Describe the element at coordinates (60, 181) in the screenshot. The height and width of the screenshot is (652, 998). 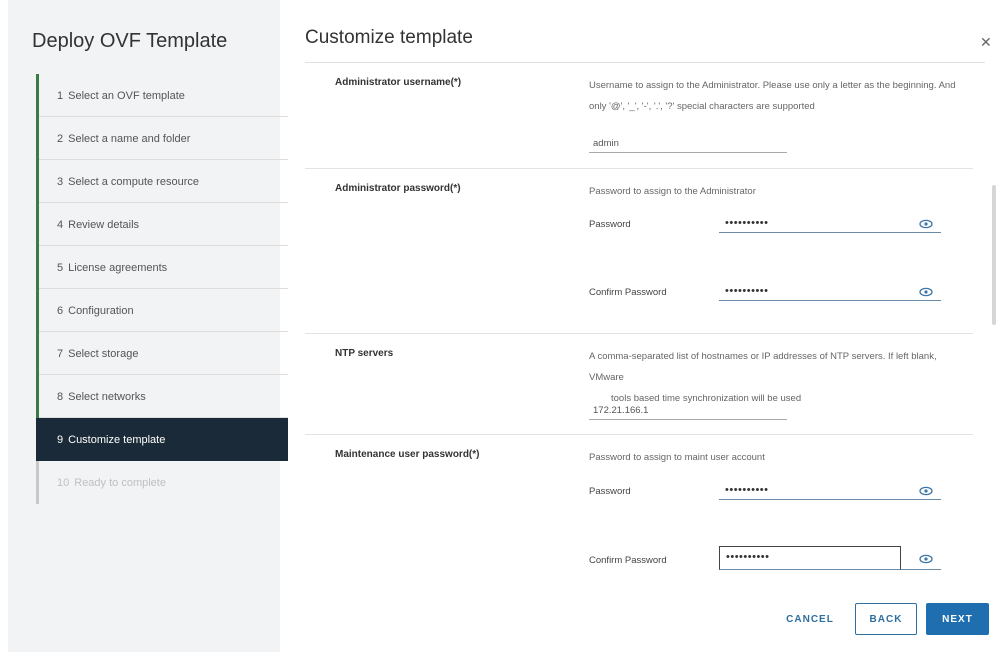
I see `step-number: 3` at that location.